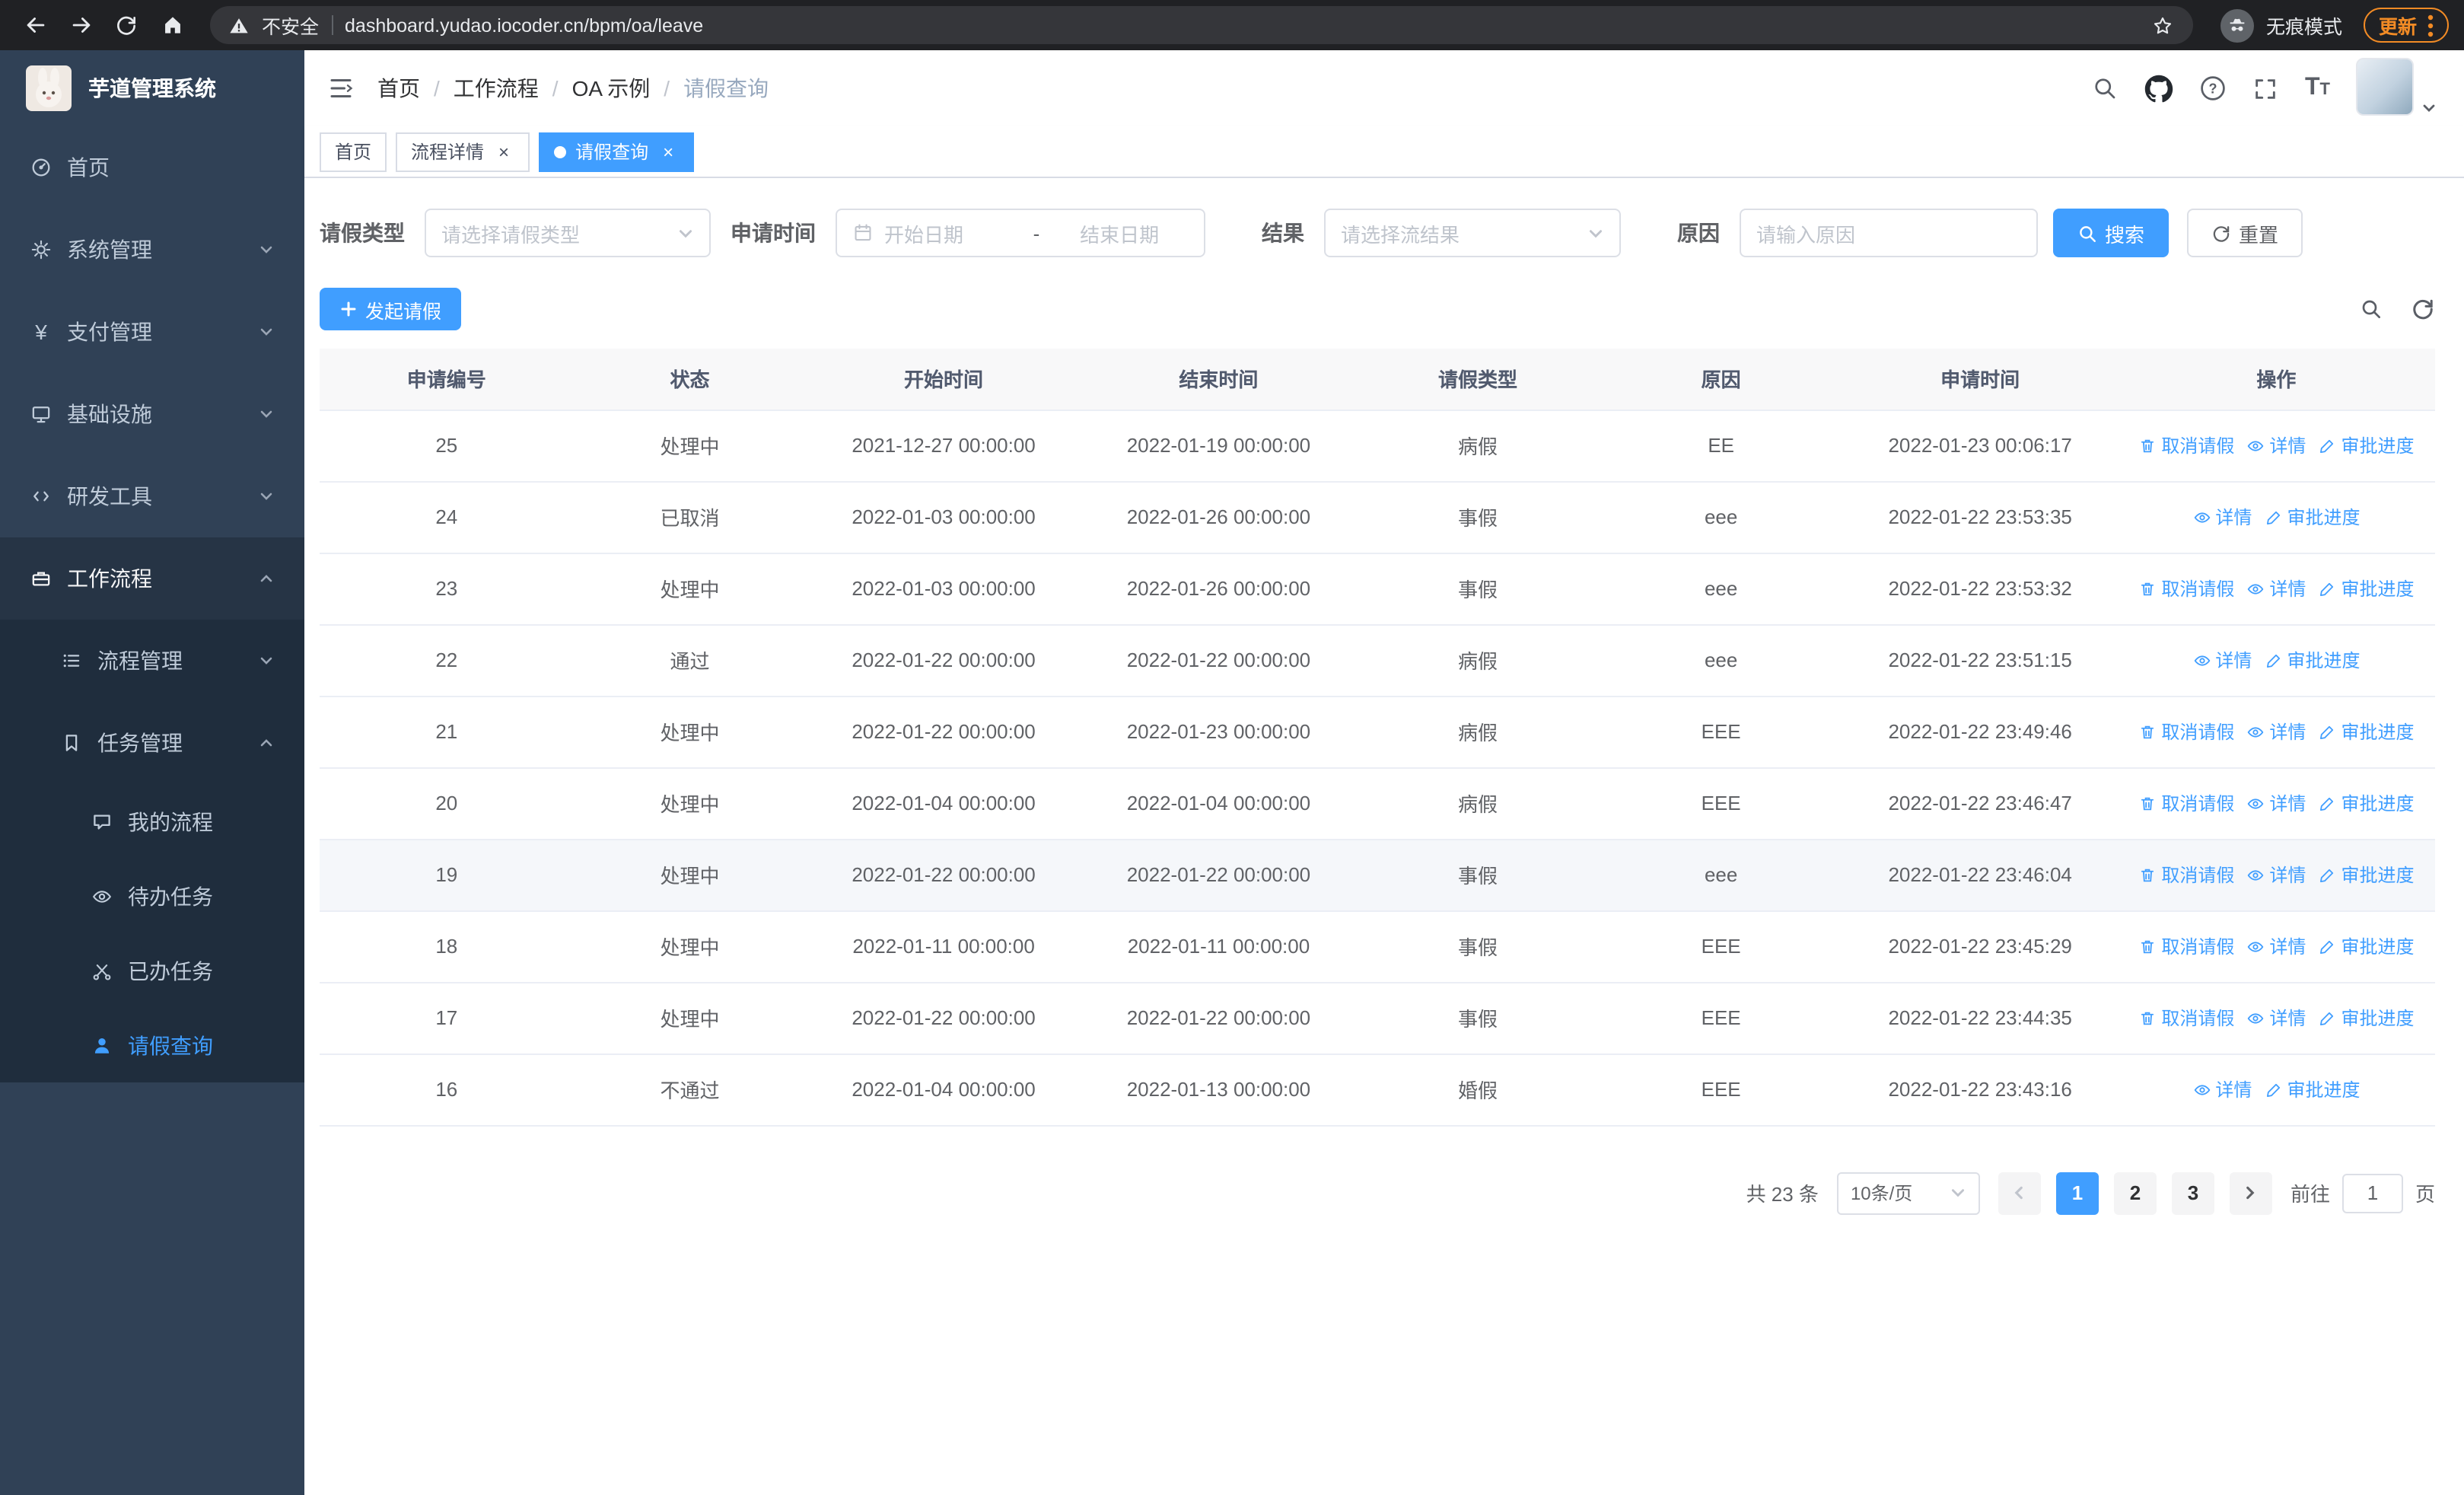 This screenshot has height=1495, width=2464. What do you see at coordinates (2266, 88) in the screenshot?
I see `fullscreen-button` at bounding box center [2266, 88].